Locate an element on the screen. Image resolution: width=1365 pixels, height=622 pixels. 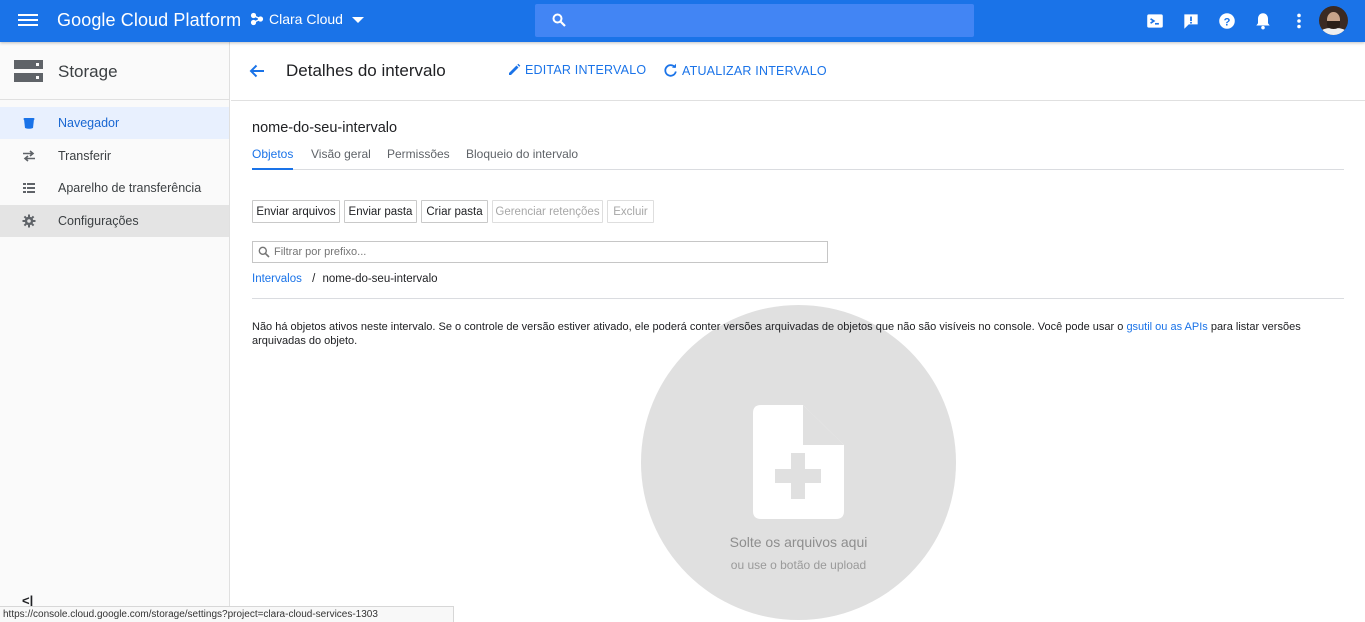
prefix-filter-field is located at coordinates (540, 252).